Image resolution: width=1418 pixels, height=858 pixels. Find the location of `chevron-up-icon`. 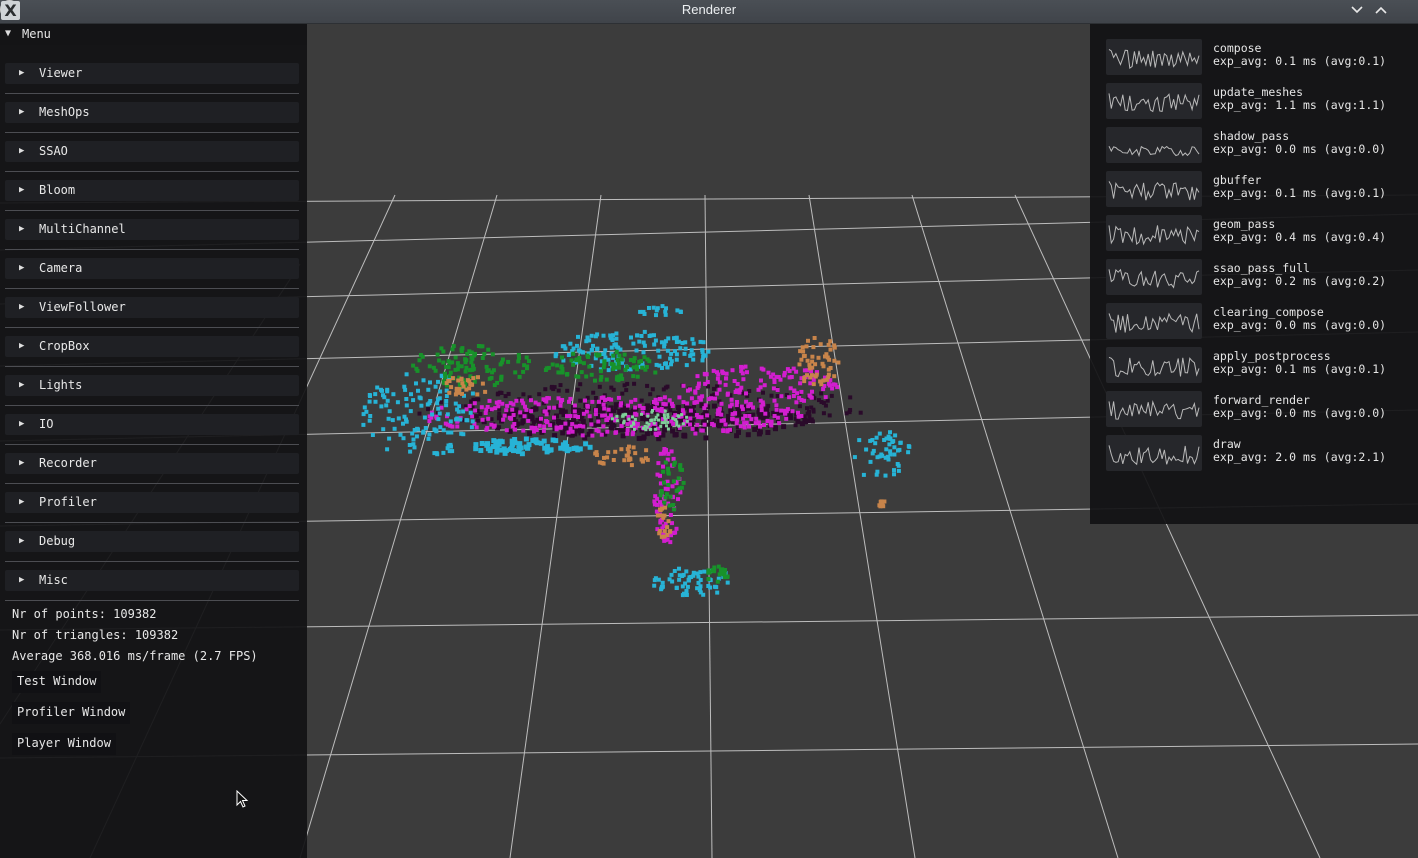

chevron-up-icon is located at coordinates (1381, 10).